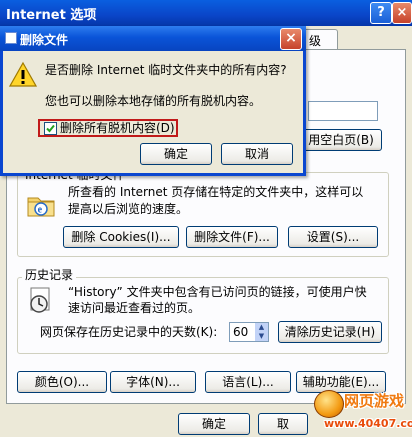  I want to click on options-close-button: ×, so click(402, 13).